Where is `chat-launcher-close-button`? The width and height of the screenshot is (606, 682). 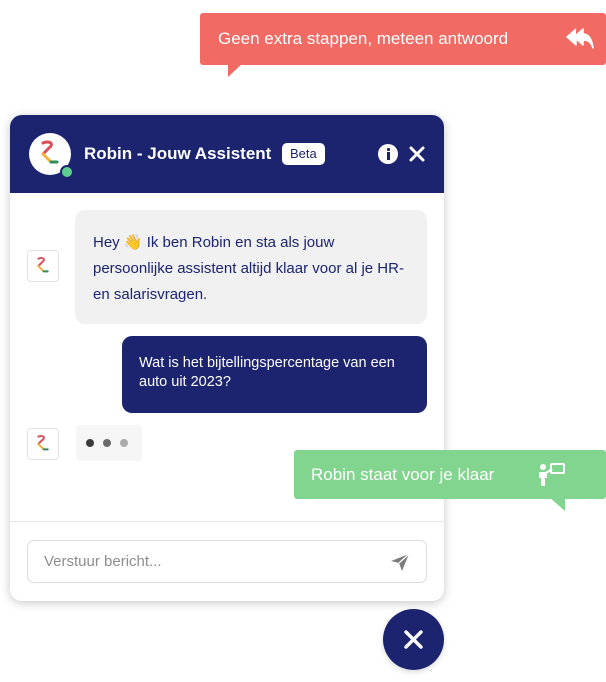
chat-launcher-close-button is located at coordinates (413, 639).